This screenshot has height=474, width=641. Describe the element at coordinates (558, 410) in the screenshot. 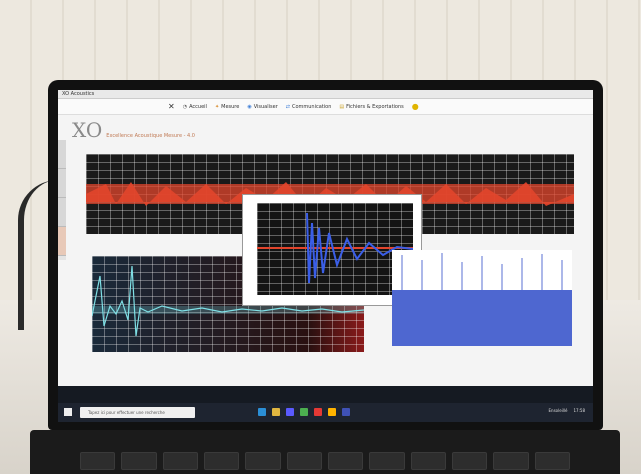

I see `weather-status: Ensoleillé` at that location.